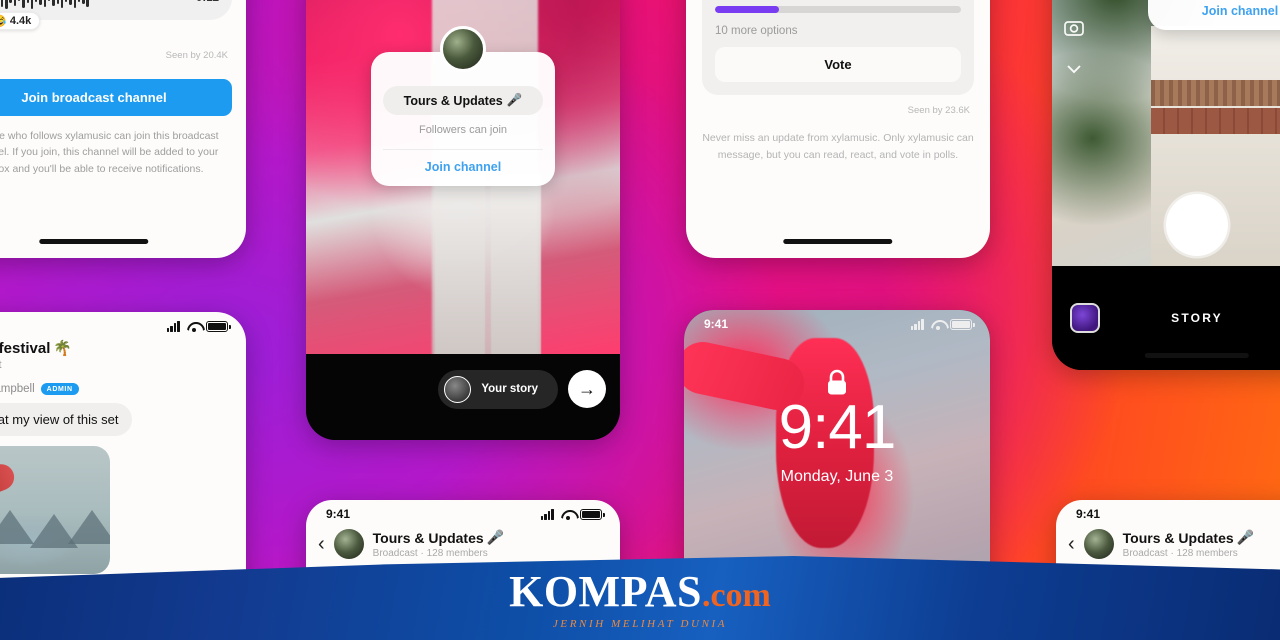  What do you see at coordinates (516, 265) in the screenshot?
I see `story-subject-leg-right` at bounding box center [516, 265].